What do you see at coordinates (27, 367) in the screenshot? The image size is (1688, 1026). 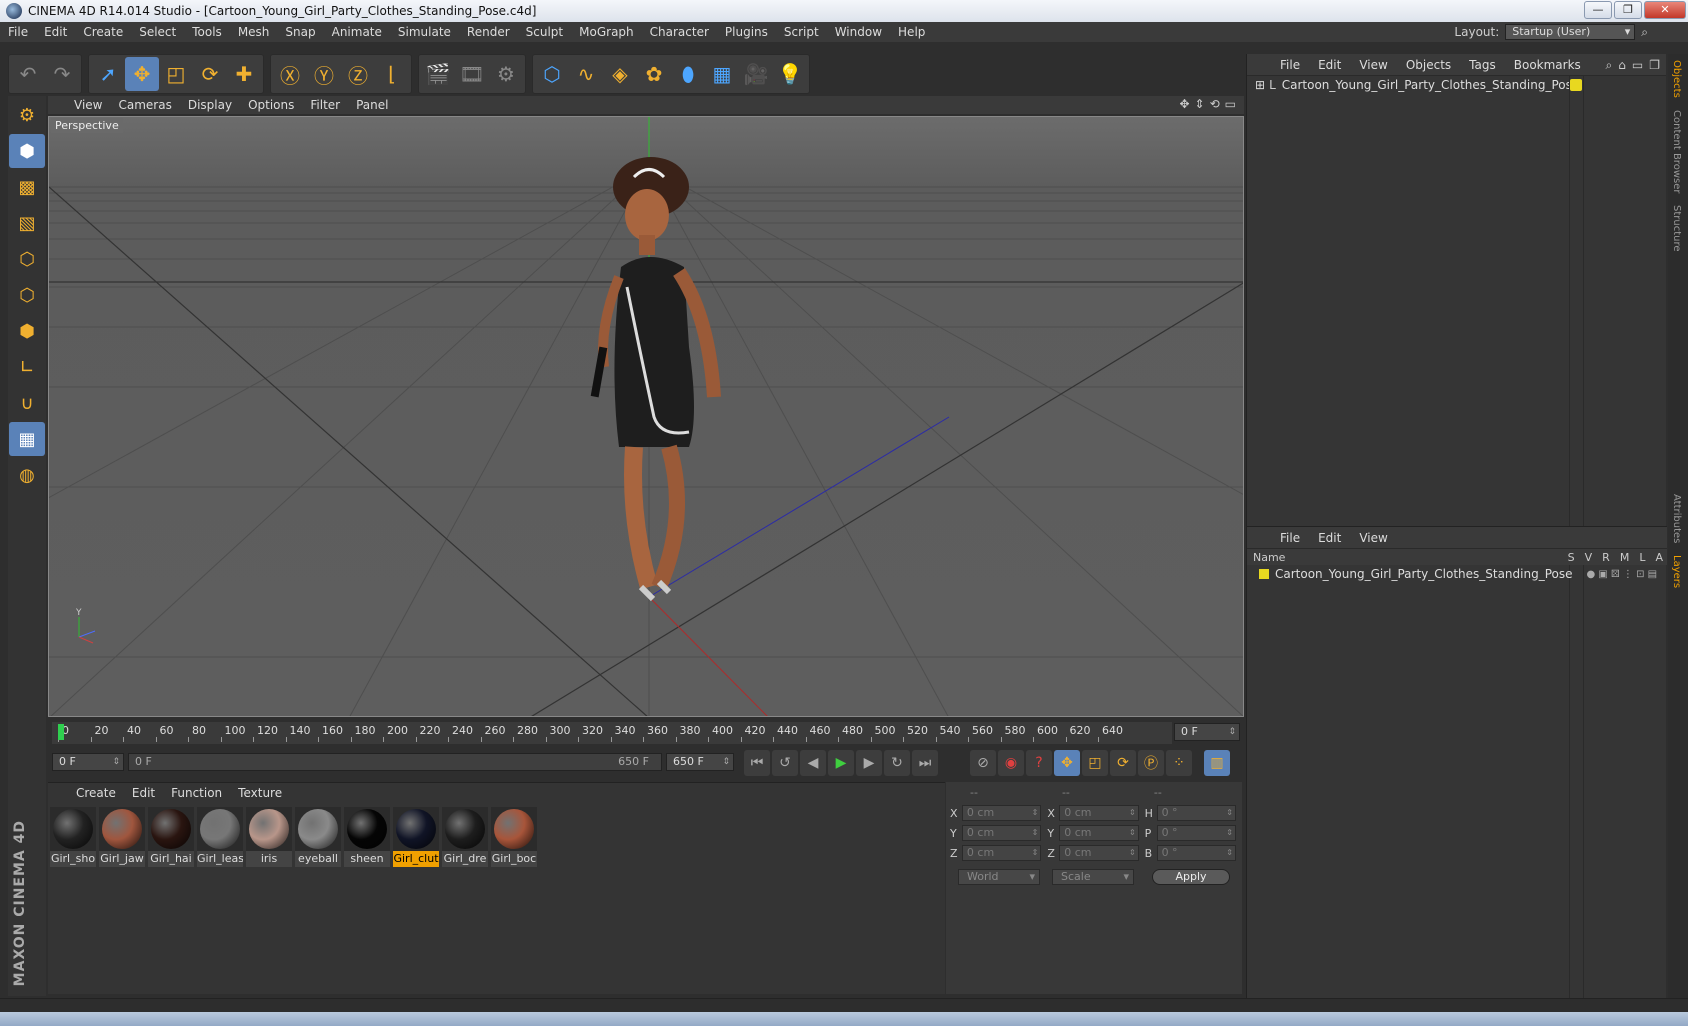 I see `axis-mode-icon: ∟` at bounding box center [27, 367].